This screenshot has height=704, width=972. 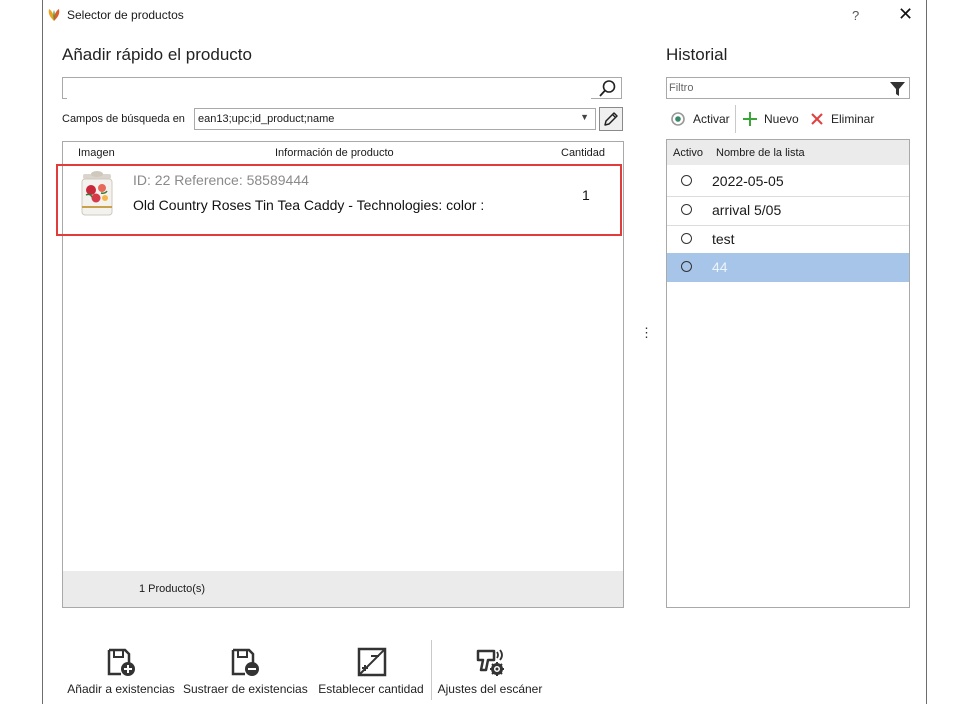 What do you see at coordinates (720, 267) in the screenshot?
I see `list-item-name: 44` at bounding box center [720, 267].